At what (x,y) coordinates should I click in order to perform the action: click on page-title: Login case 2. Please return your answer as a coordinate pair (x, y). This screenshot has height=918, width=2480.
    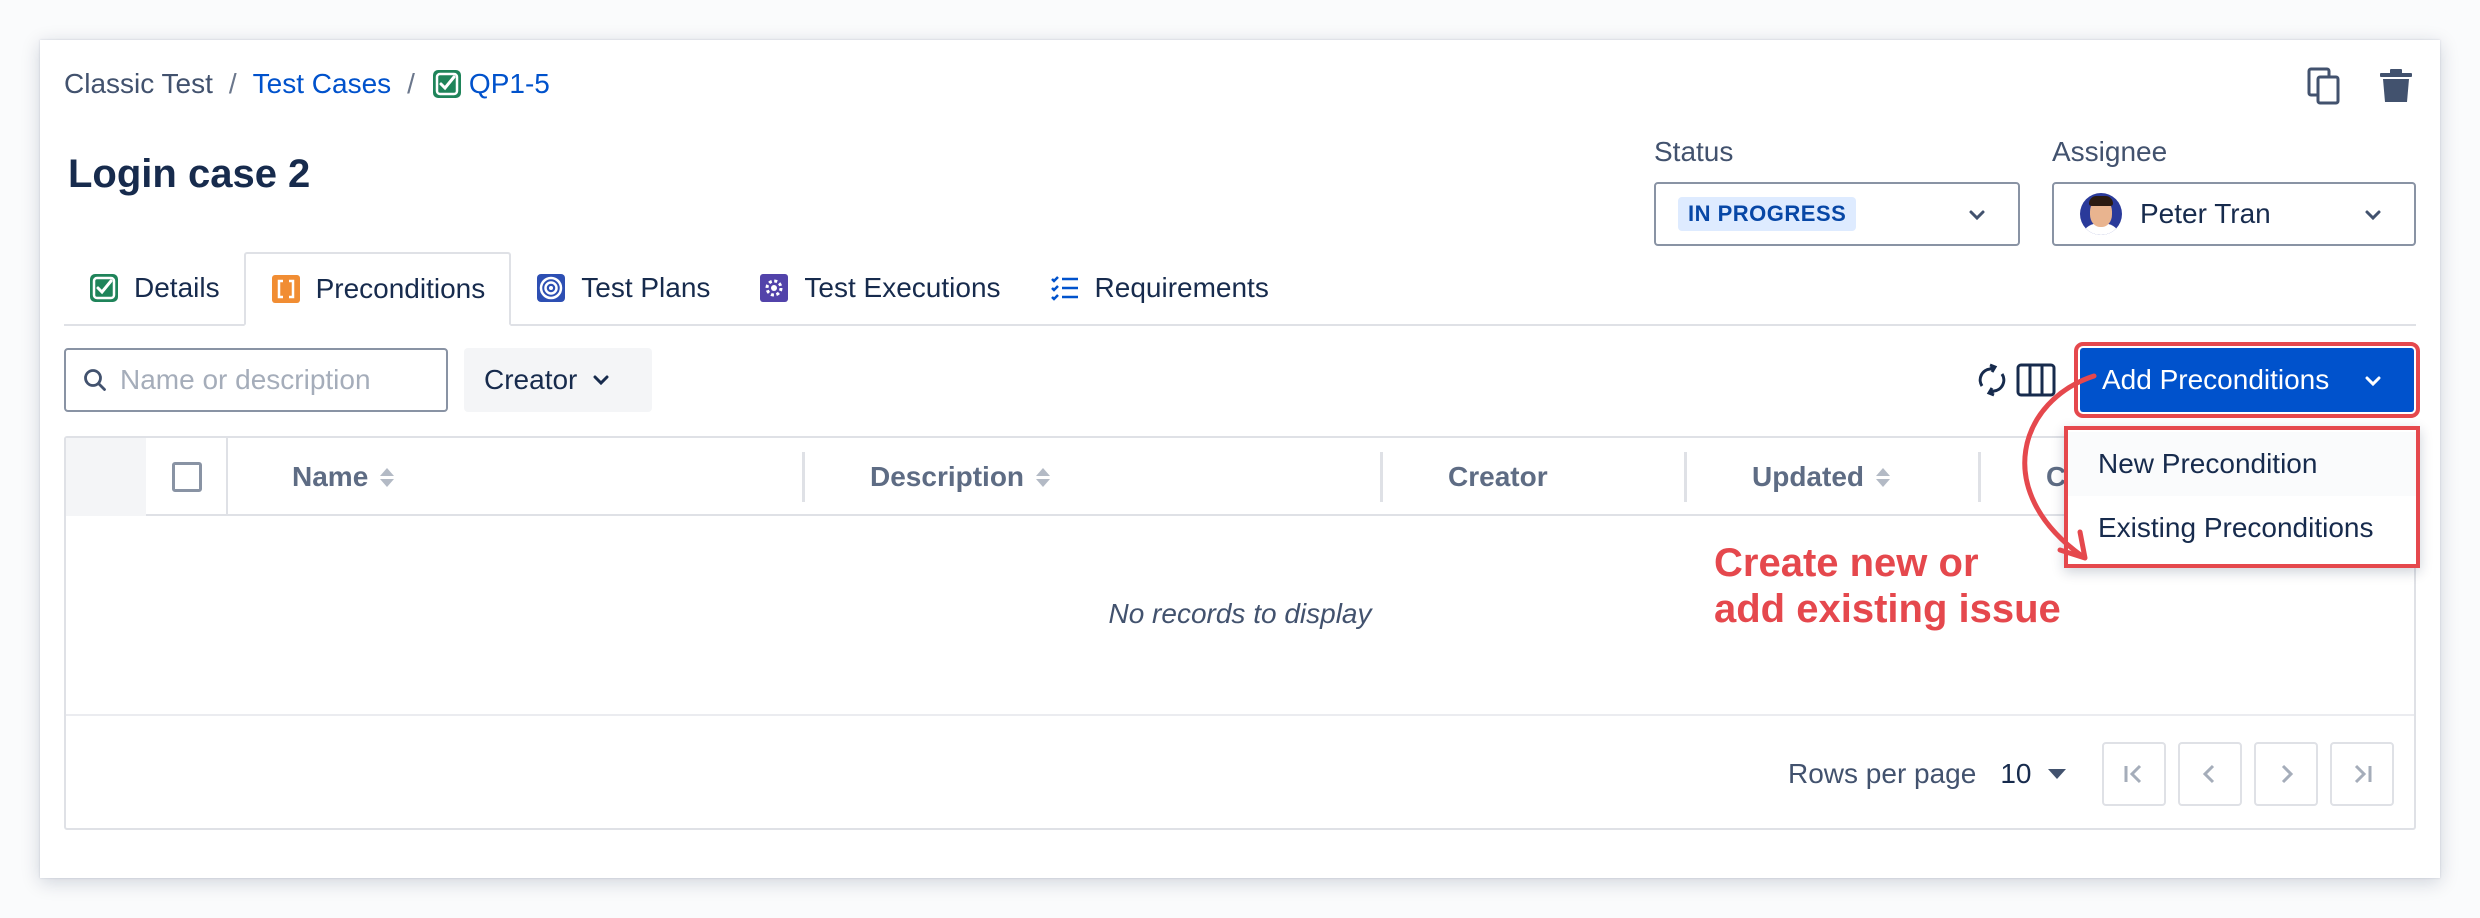
    Looking at the image, I should click on (189, 174).